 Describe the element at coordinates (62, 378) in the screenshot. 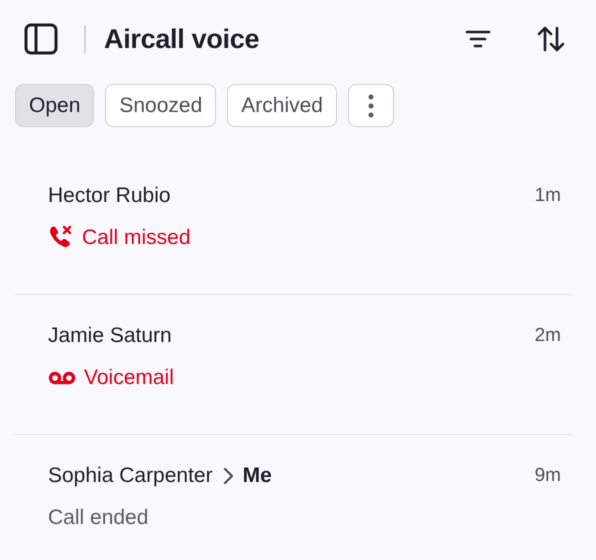

I see `voicemail-icon` at that location.